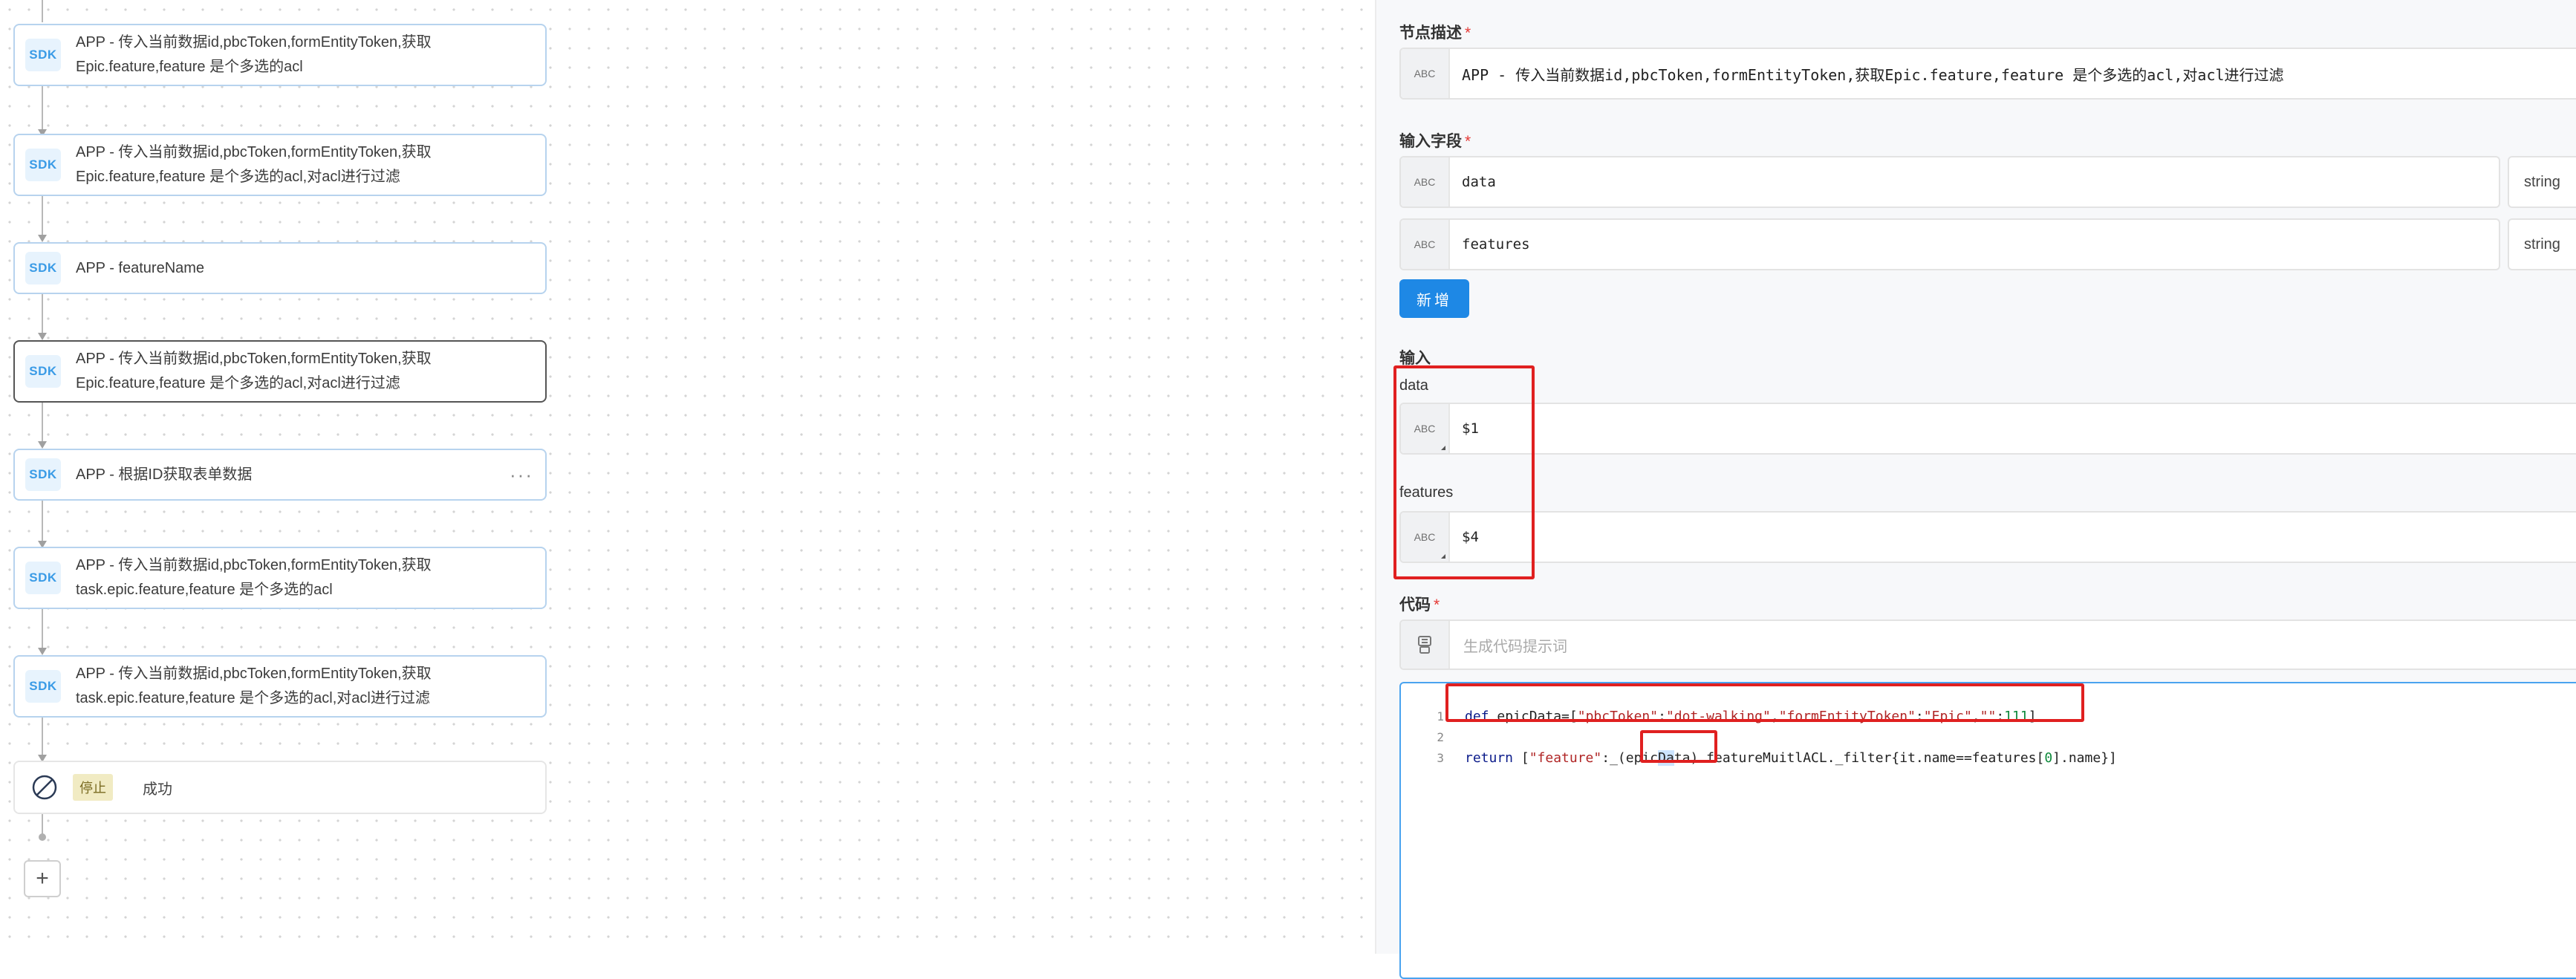  Describe the element at coordinates (1975, 244) in the screenshot. I see `input-field-name: features` at that location.